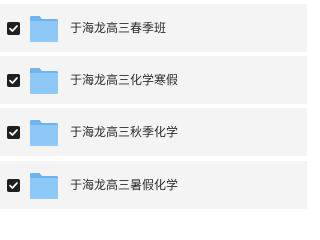 This screenshot has width=320, height=240. Describe the element at coordinates (124, 185) in the screenshot. I see `folder-name: 于海龙高三暑假化学` at that location.